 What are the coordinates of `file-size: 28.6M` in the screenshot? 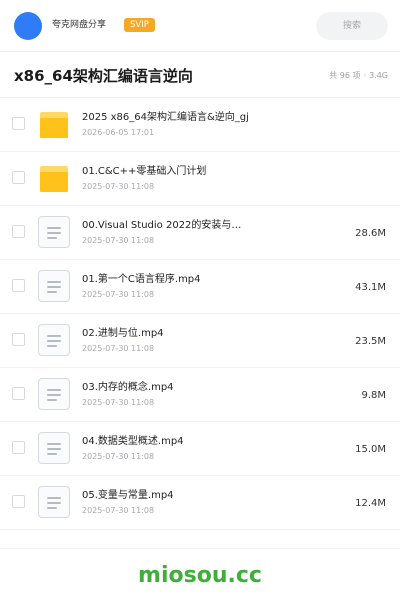 It's located at (370, 233).